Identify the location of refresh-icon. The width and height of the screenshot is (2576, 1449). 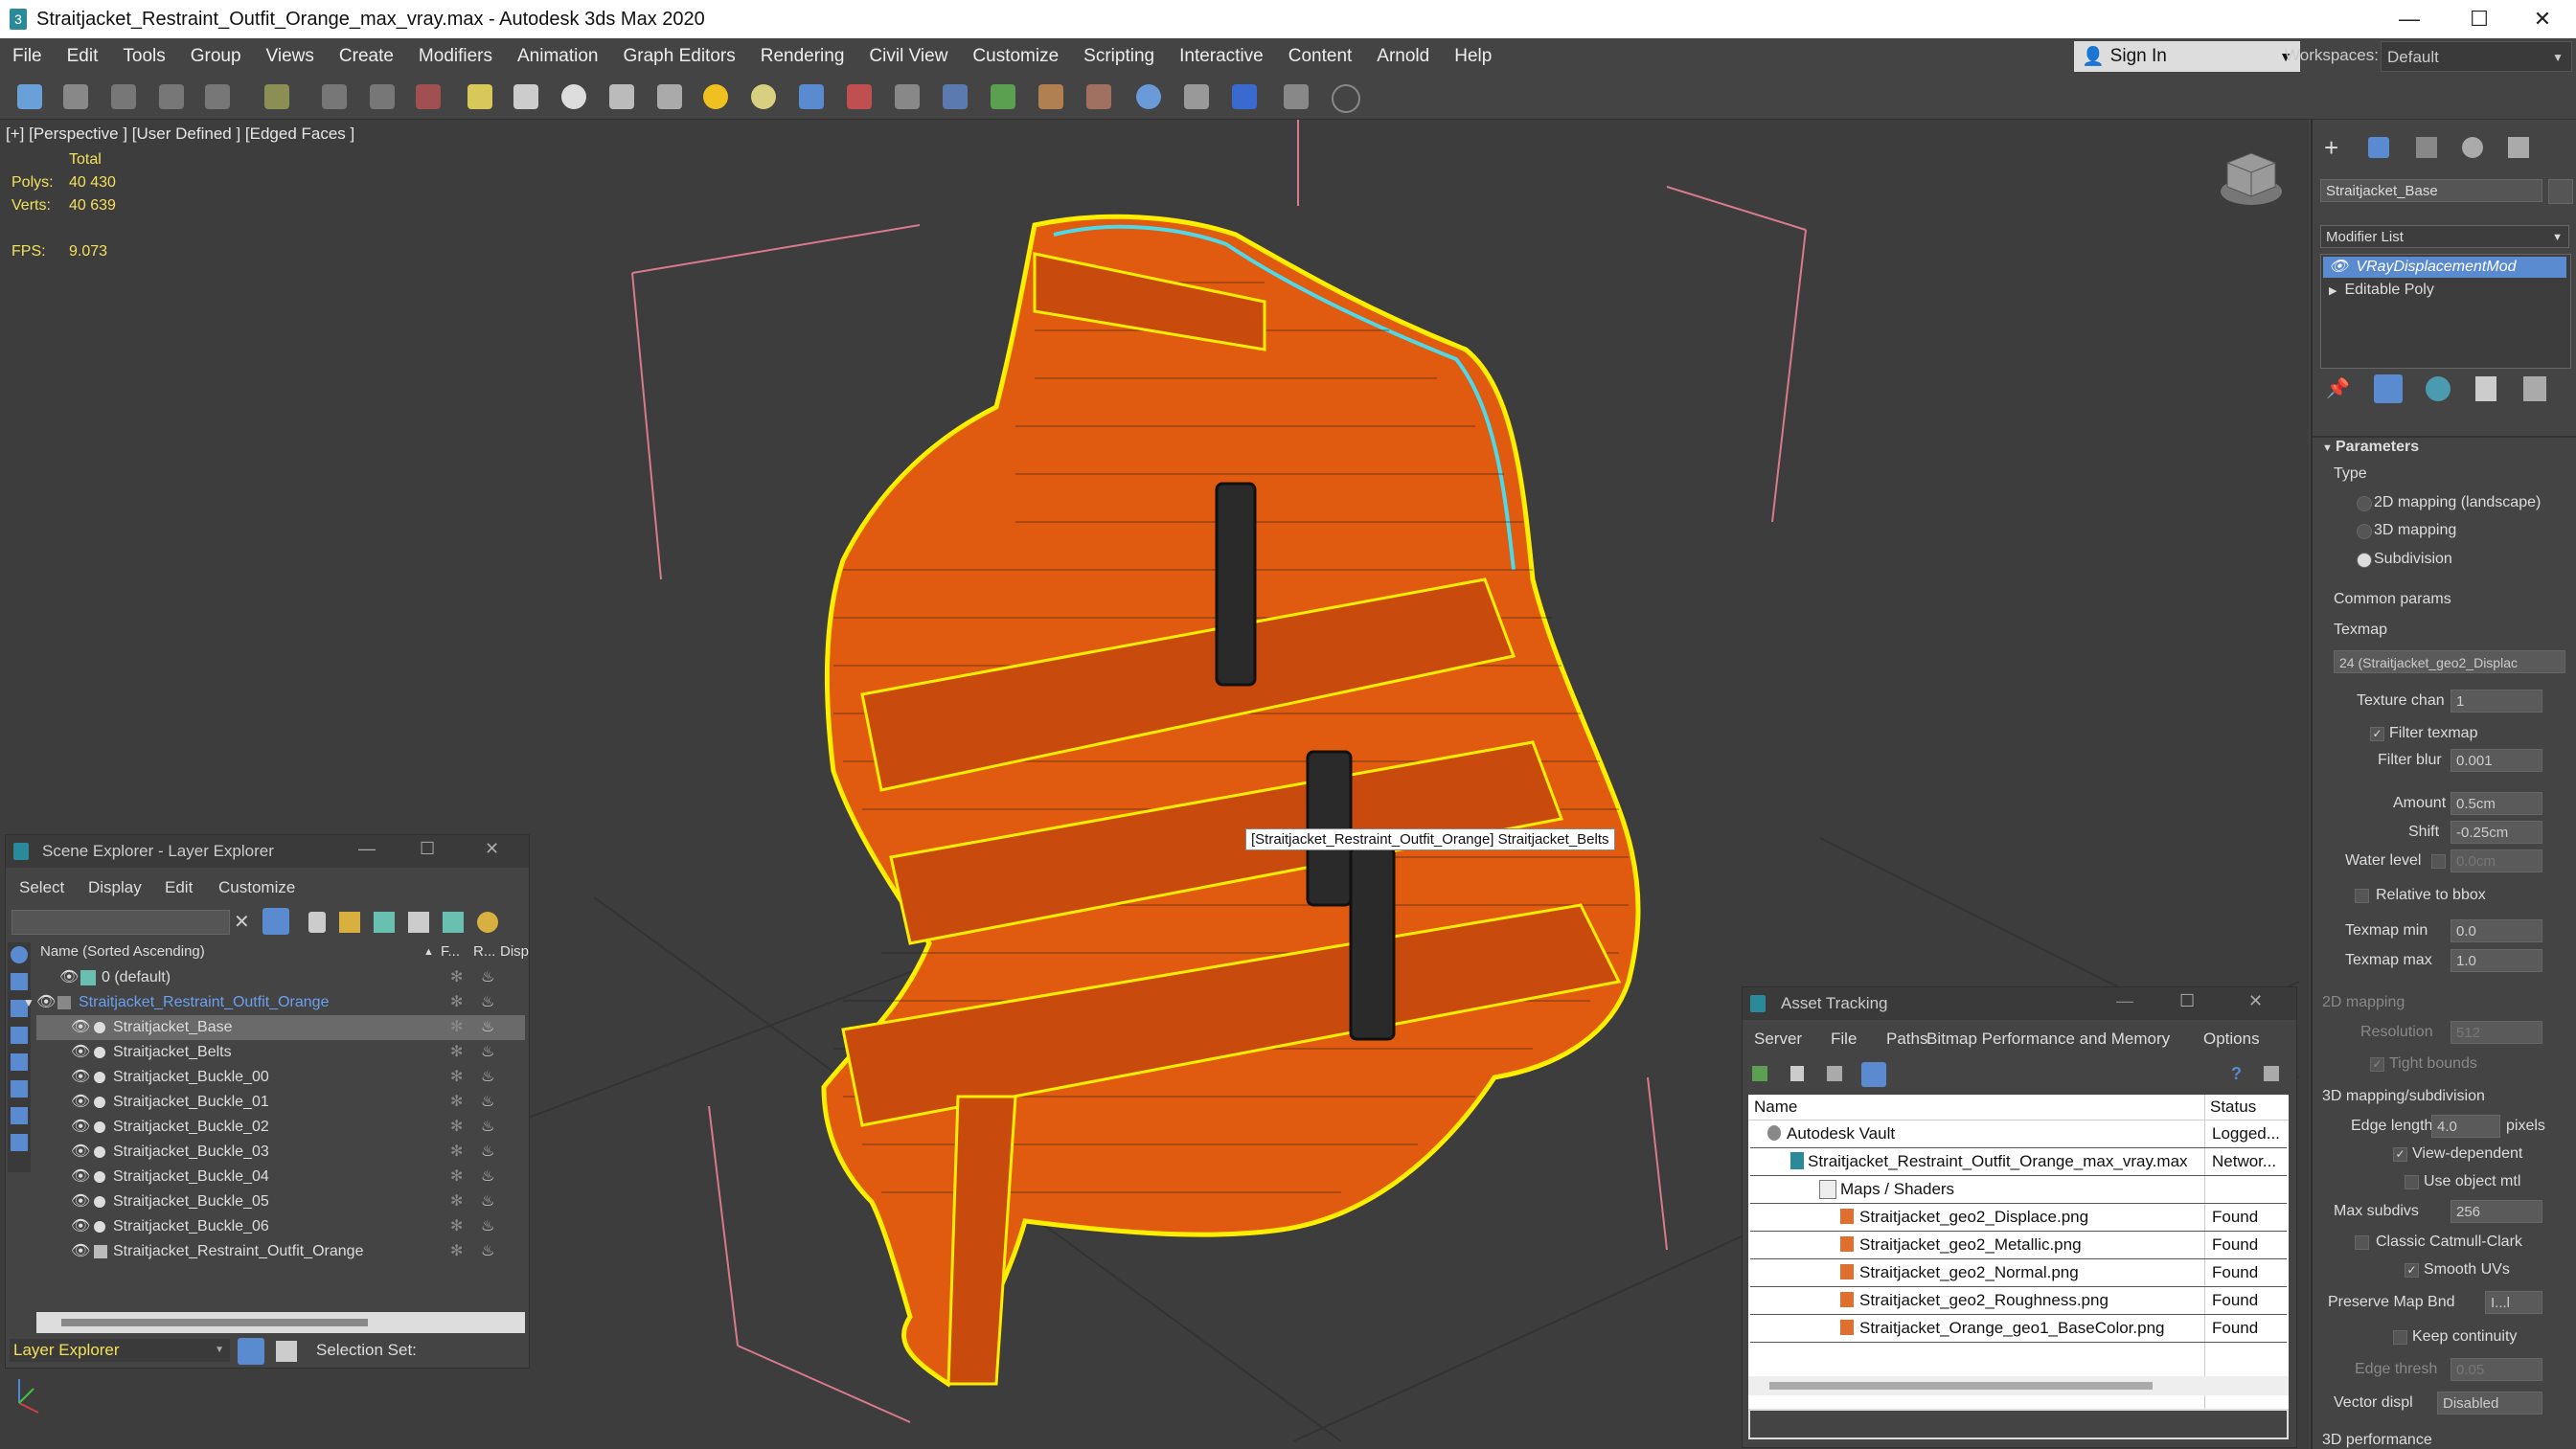
(1759, 1073).